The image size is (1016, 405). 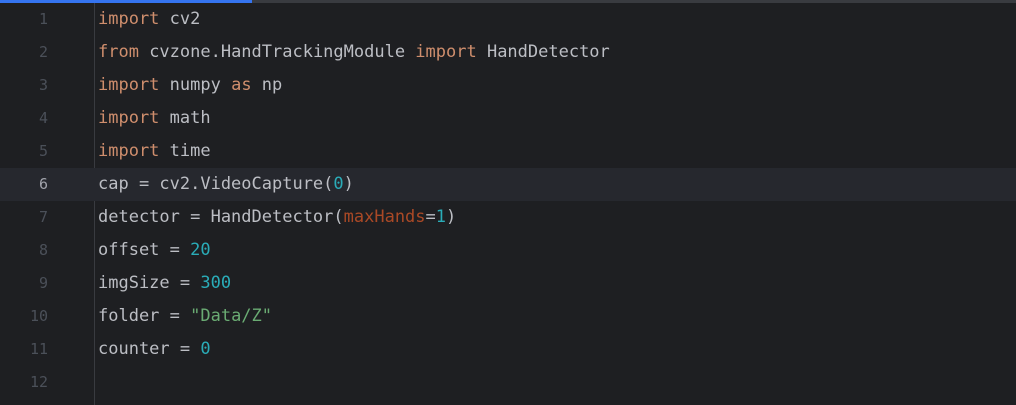 What do you see at coordinates (508, 118) in the screenshot?
I see `code-line: 4 import math` at bounding box center [508, 118].